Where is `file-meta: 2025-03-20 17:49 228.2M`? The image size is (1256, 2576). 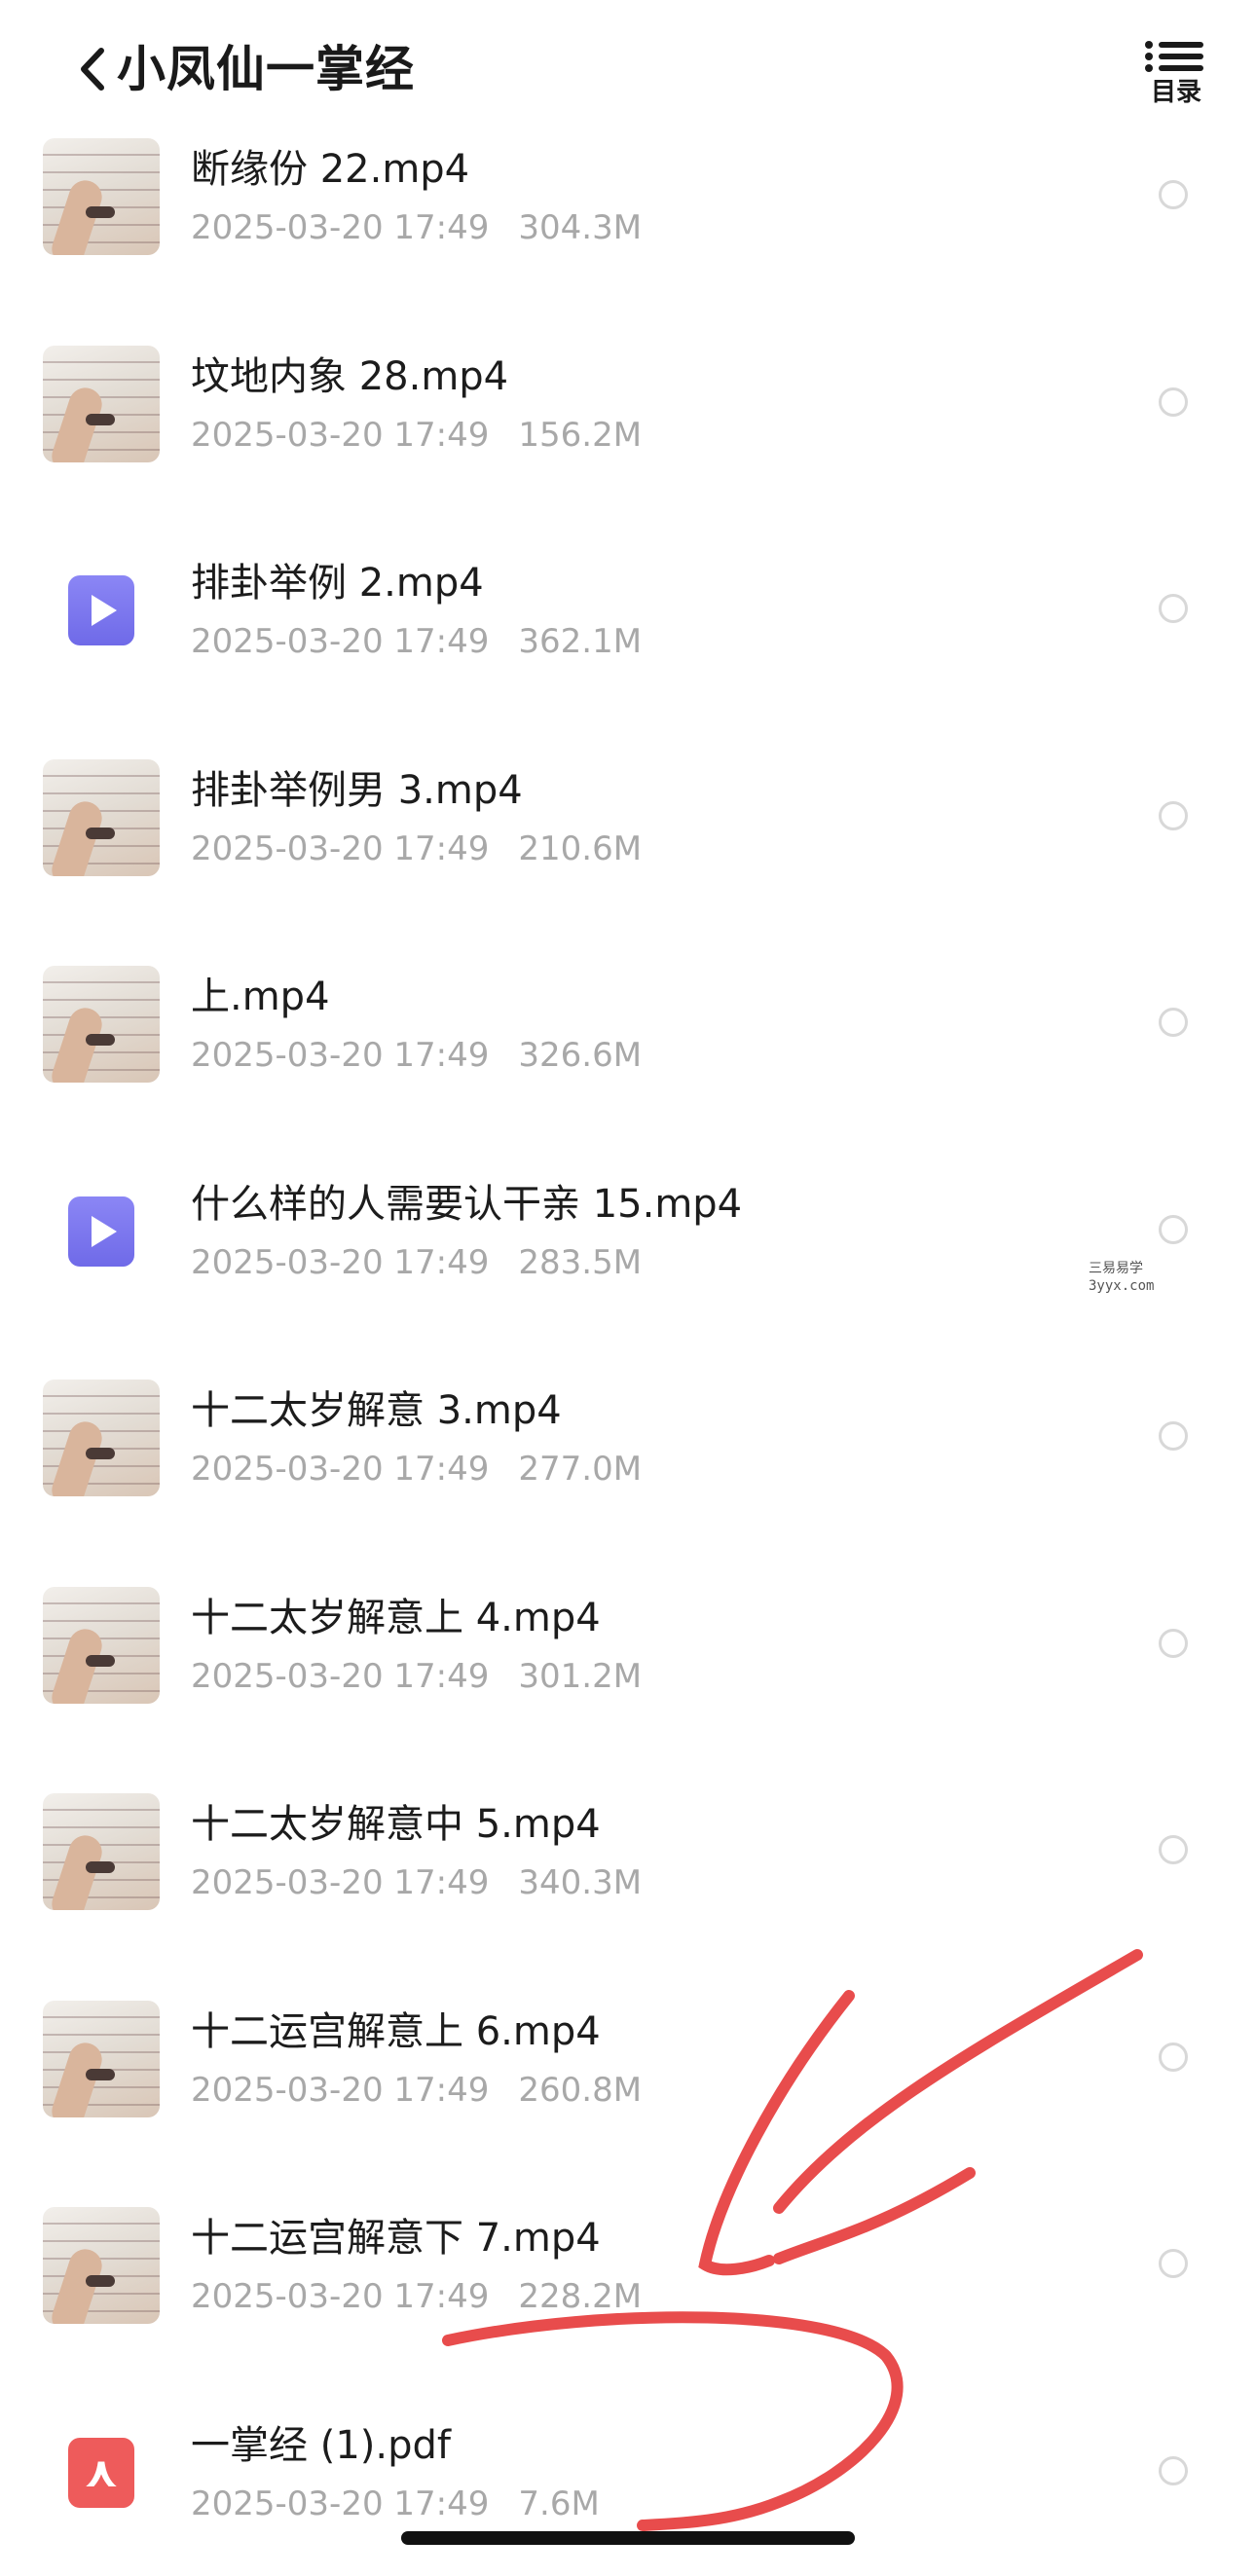
file-meta: 2025-03-20 17:49 228.2M is located at coordinates (416, 2296).